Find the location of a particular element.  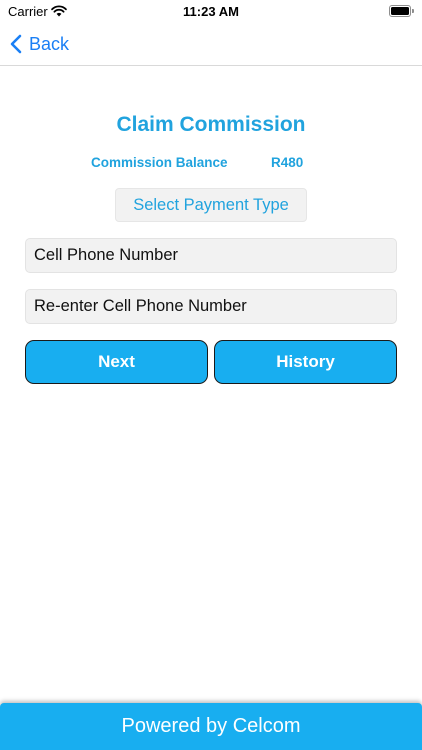

next-button: Next is located at coordinates (116, 362).